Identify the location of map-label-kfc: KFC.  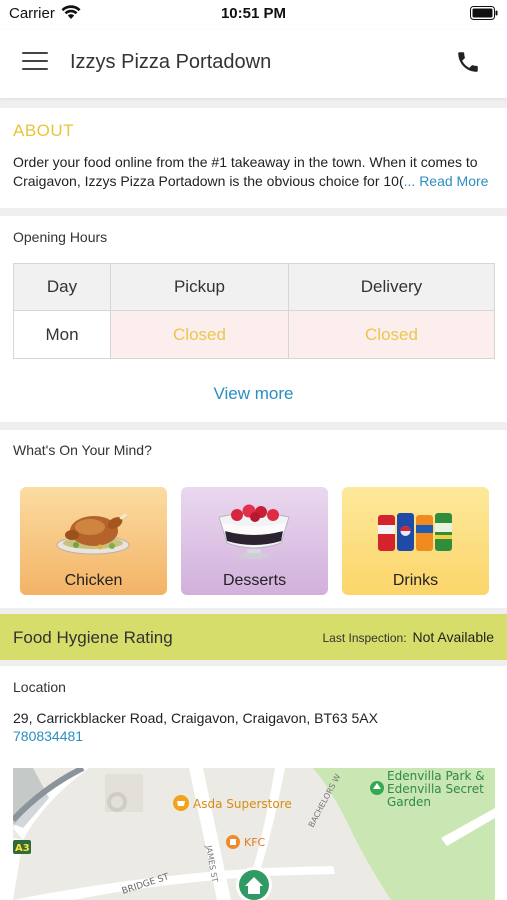
(255, 842).